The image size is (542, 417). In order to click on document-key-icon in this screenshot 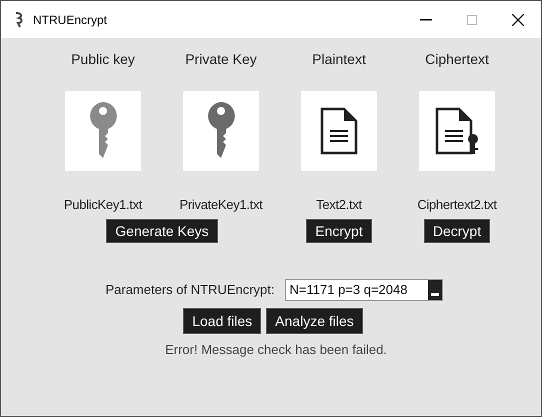, I will do `click(457, 131)`.